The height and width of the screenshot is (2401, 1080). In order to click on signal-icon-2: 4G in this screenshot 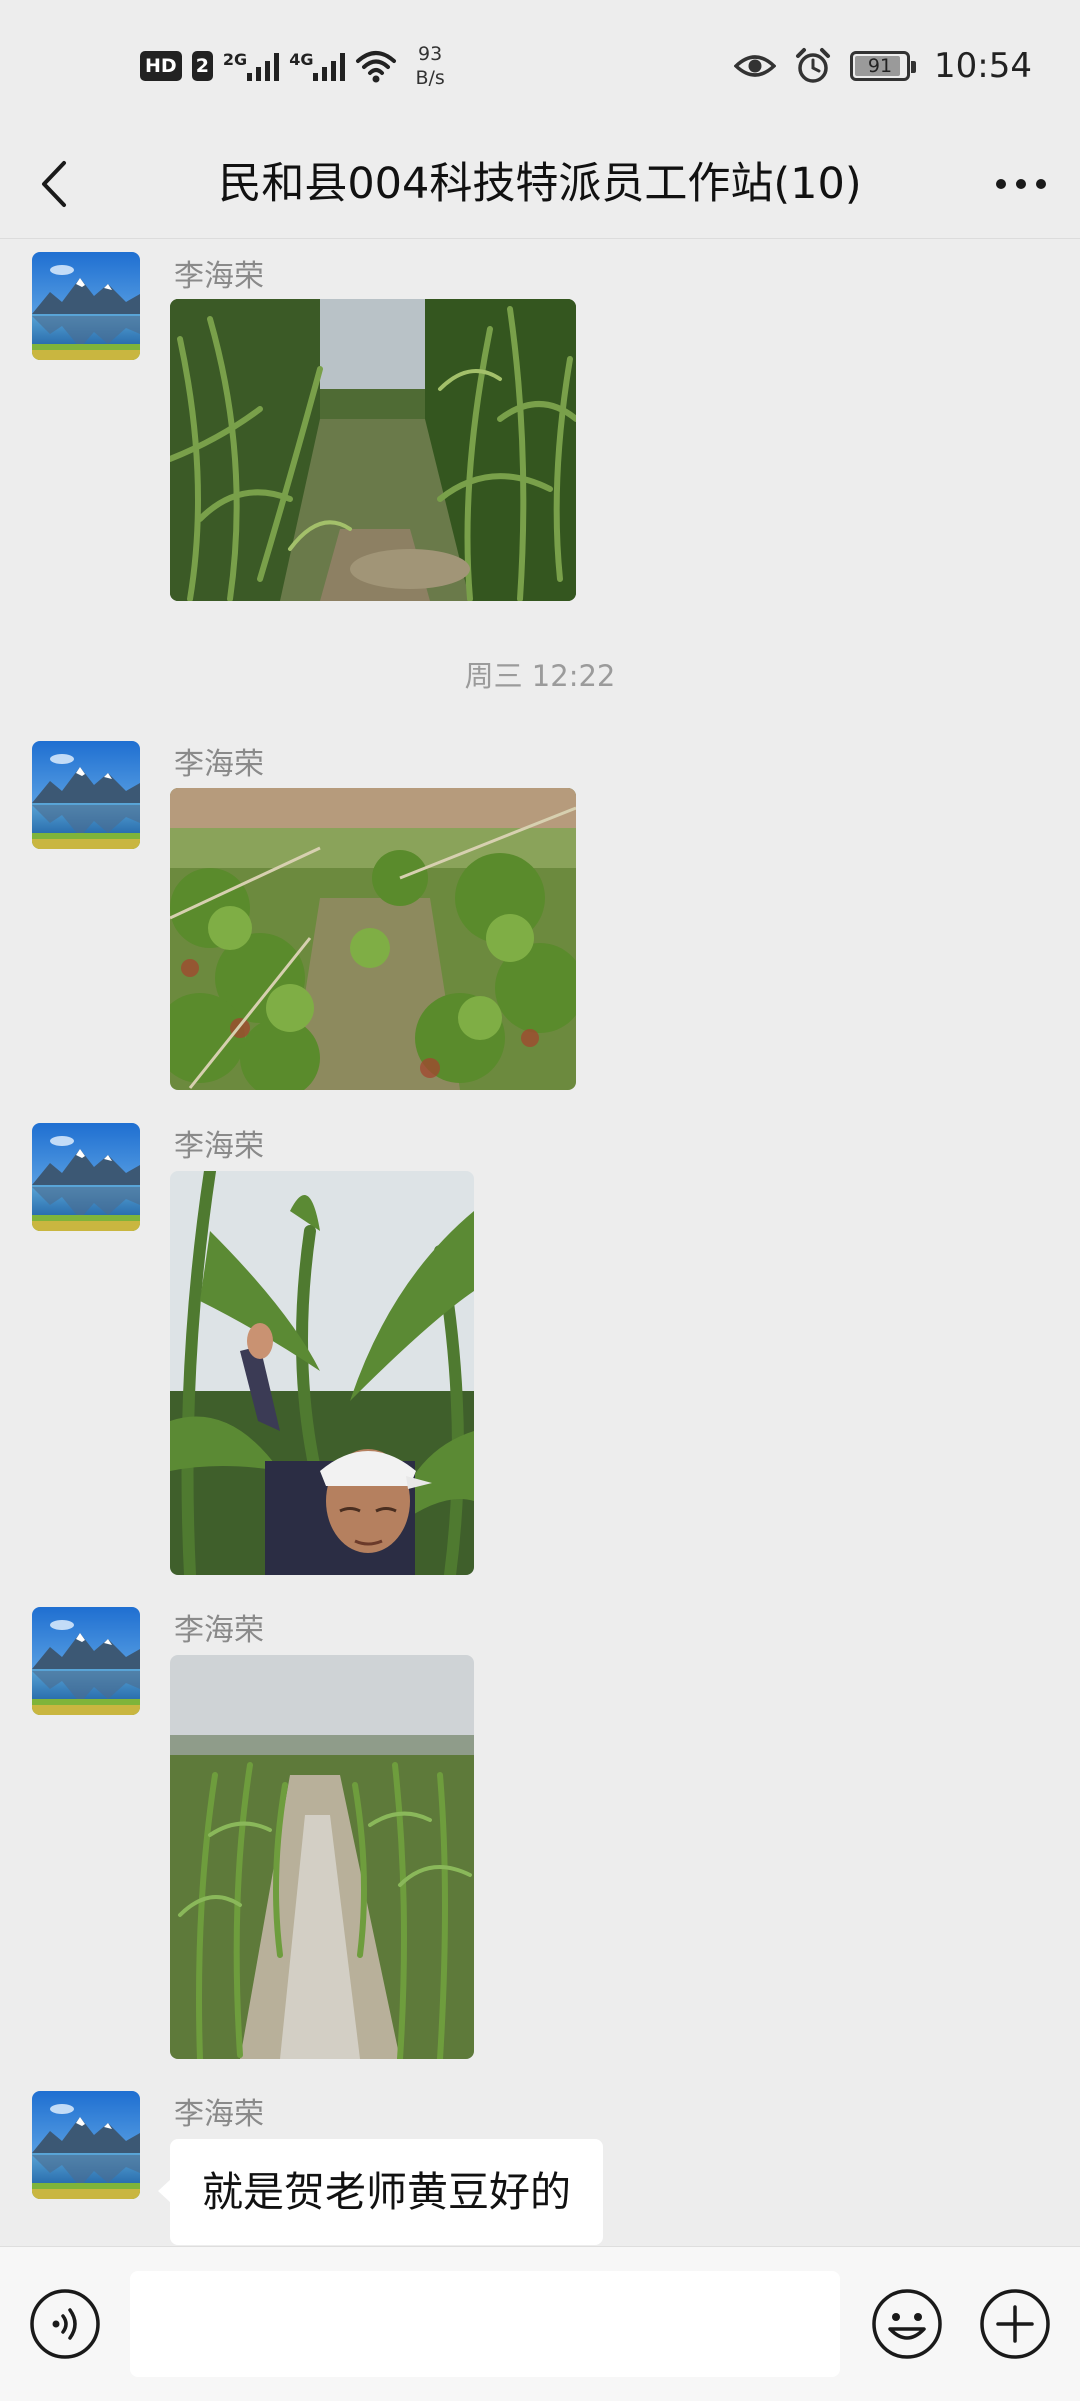, I will do `click(317, 65)`.